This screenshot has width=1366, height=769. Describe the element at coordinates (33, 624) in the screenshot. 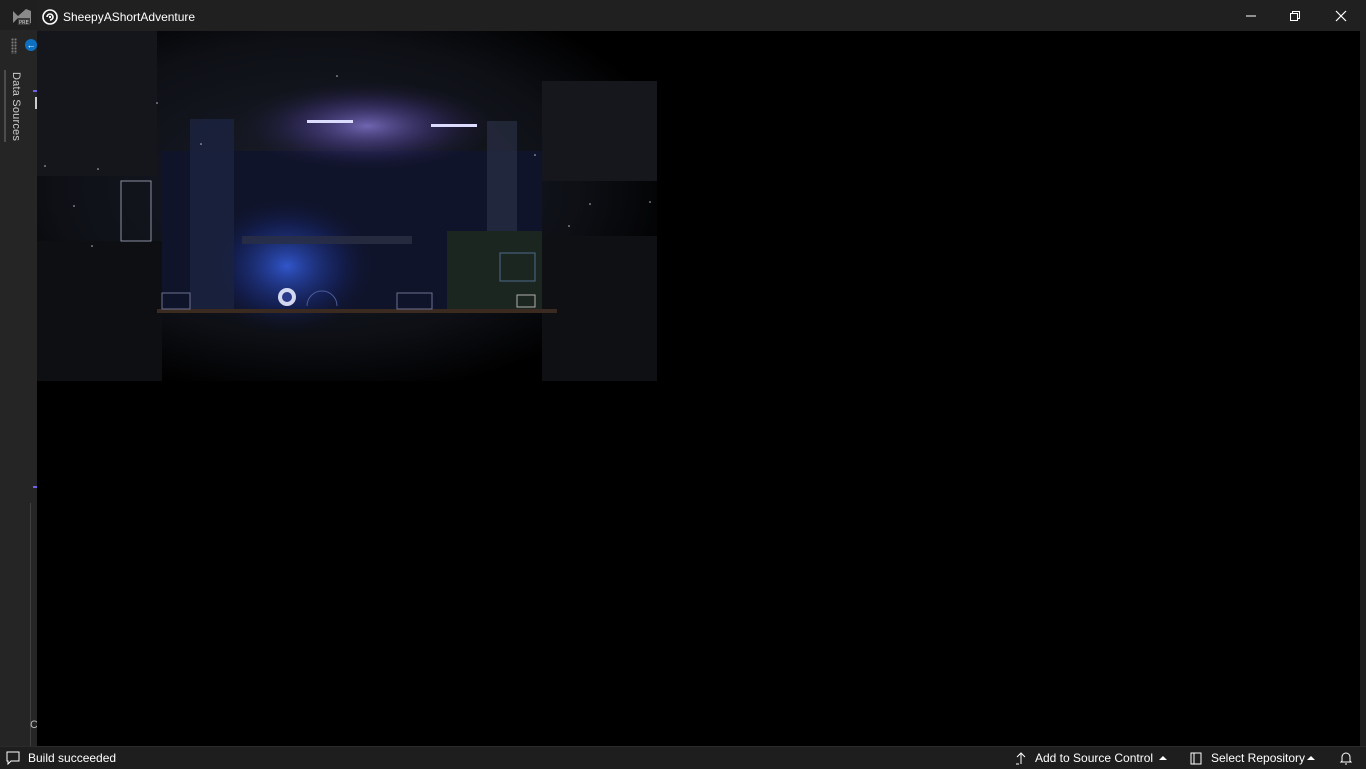

I see `ide-panel-edge` at that location.